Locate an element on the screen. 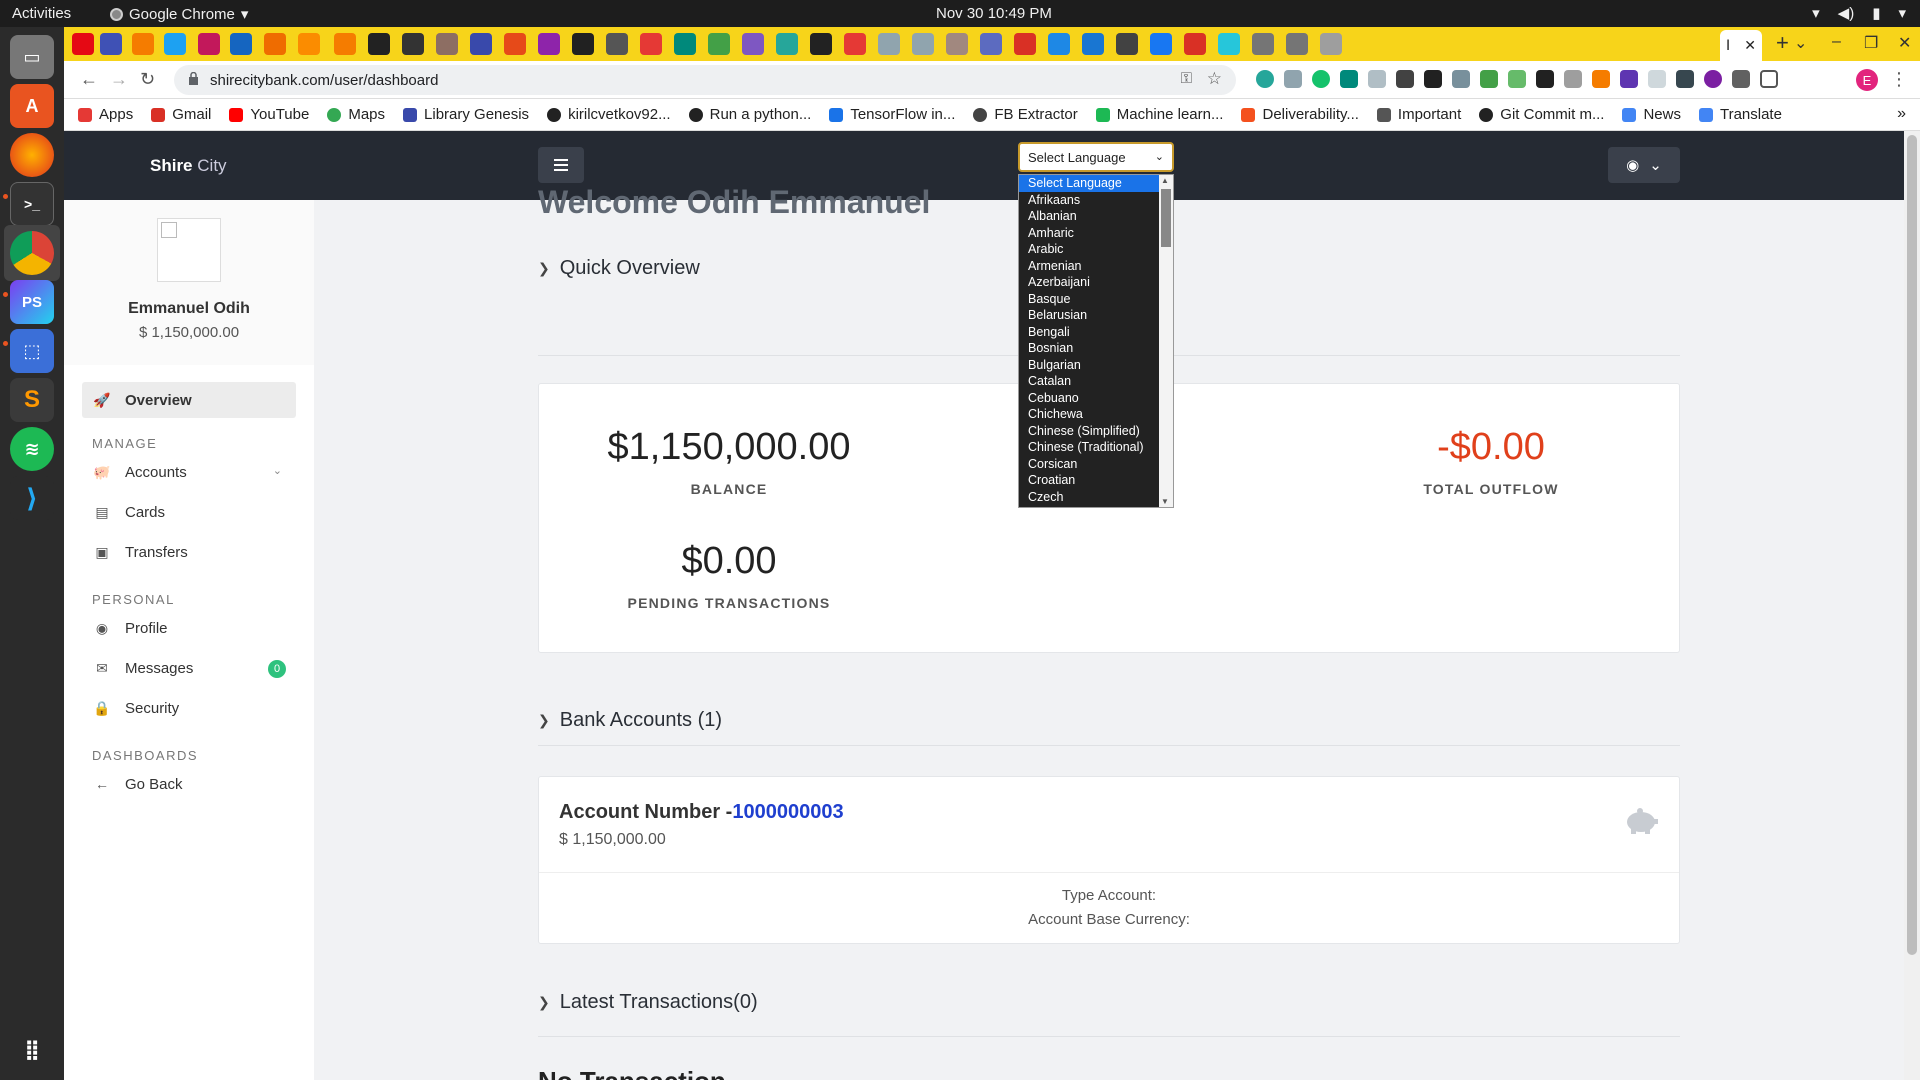 This screenshot has height=1080, width=1920. phpstorm-icon: PS is located at coordinates (32, 302).